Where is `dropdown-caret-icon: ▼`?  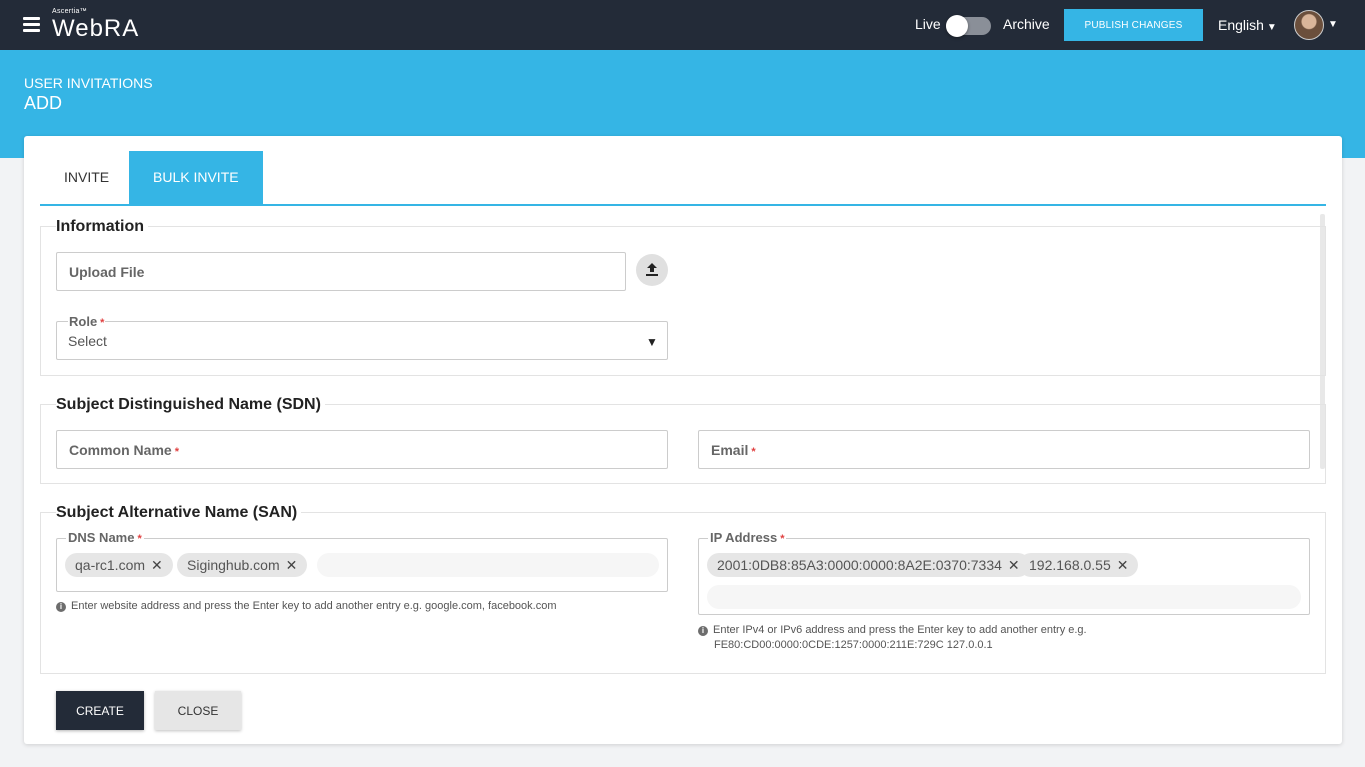 dropdown-caret-icon: ▼ is located at coordinates (652, 342).